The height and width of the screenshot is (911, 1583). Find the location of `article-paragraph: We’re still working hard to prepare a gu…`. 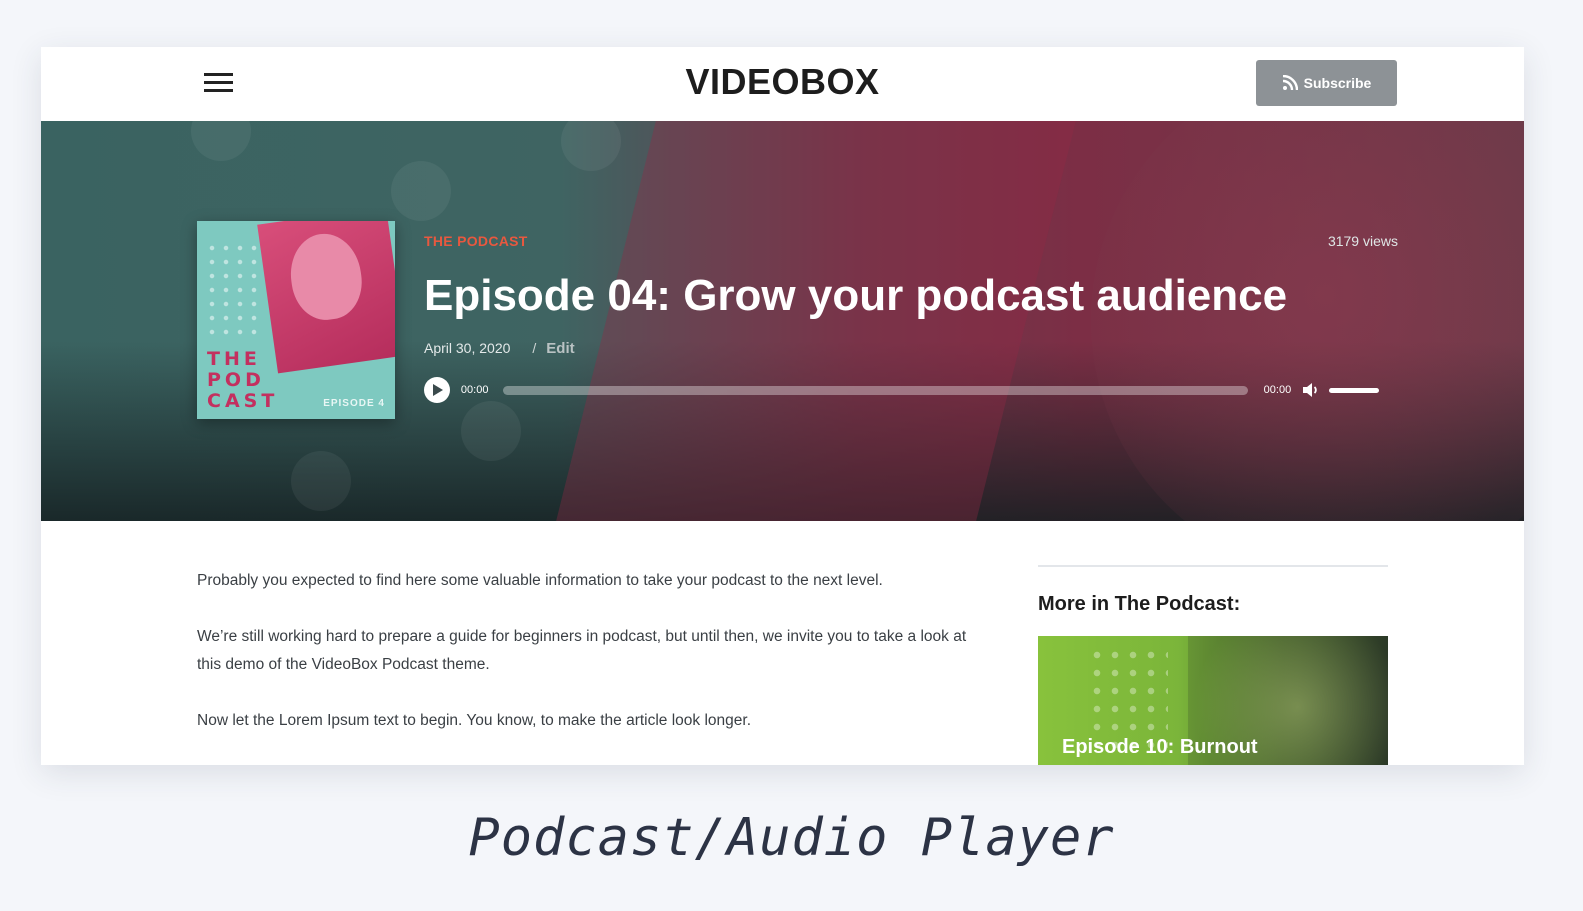

article-paragraph: We’re still working hard to prepare a gu… is located at coordinates (582, 650).